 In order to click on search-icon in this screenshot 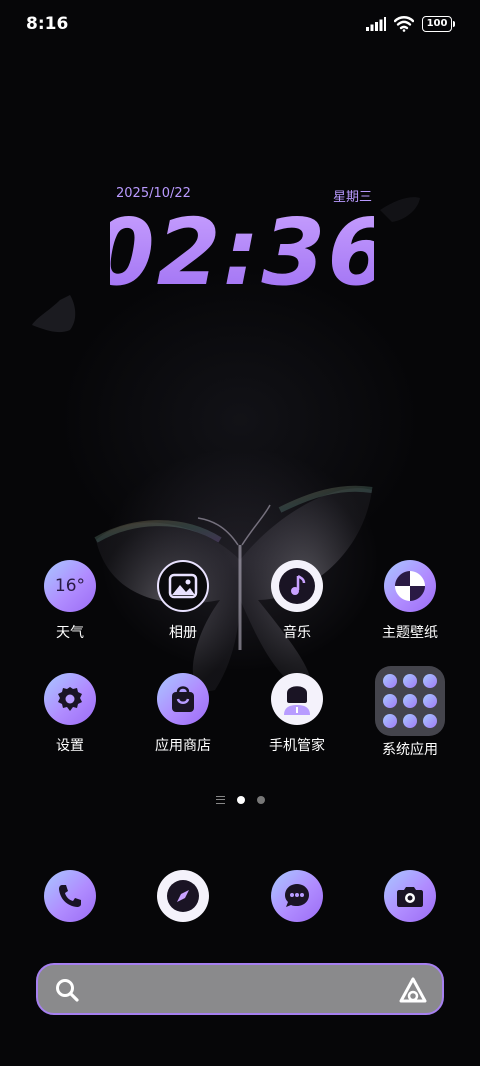, I will do `click(67, 990)`.